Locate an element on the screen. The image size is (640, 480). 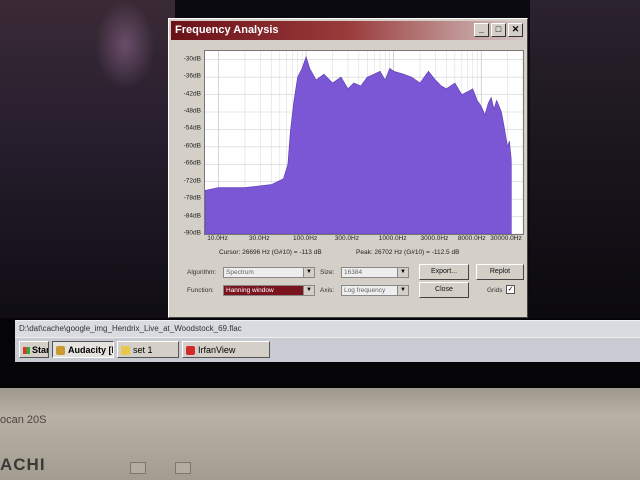
size-select: 16384 ▼ is located at coordinates (375, 272).